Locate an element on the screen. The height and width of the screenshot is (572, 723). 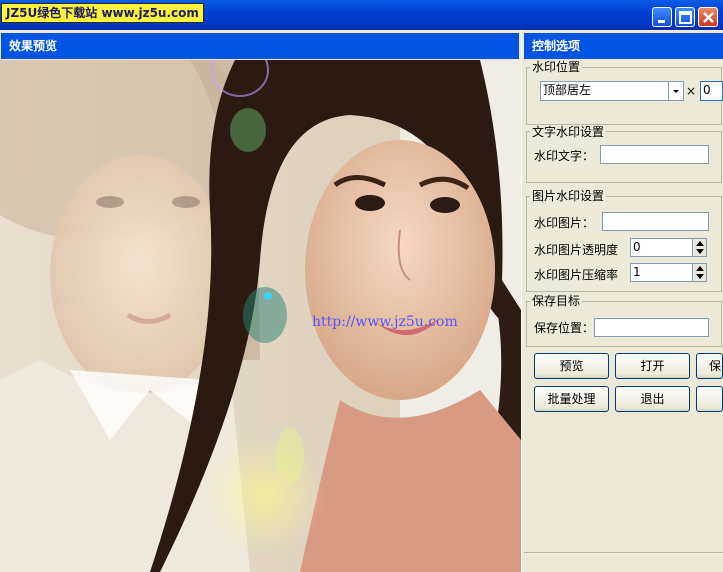
save-location-label: 保存位置： is located at coordinates (564, 328).